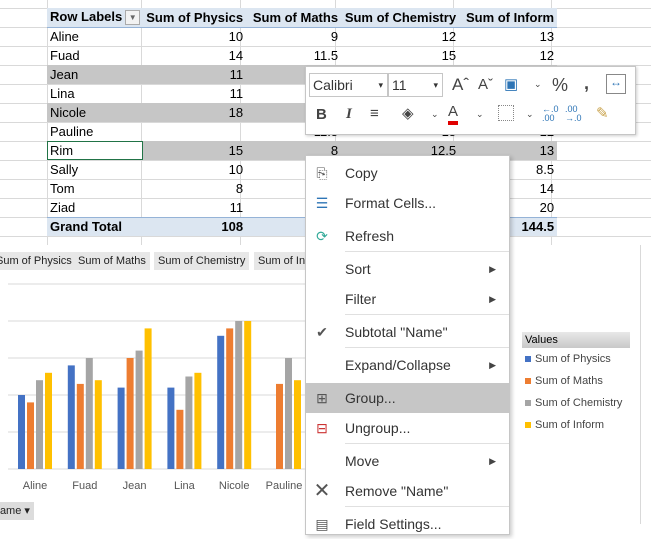 The height and width of the screenshot is (539, 651). I want to click on value-cell: 13, so click(508, 36).